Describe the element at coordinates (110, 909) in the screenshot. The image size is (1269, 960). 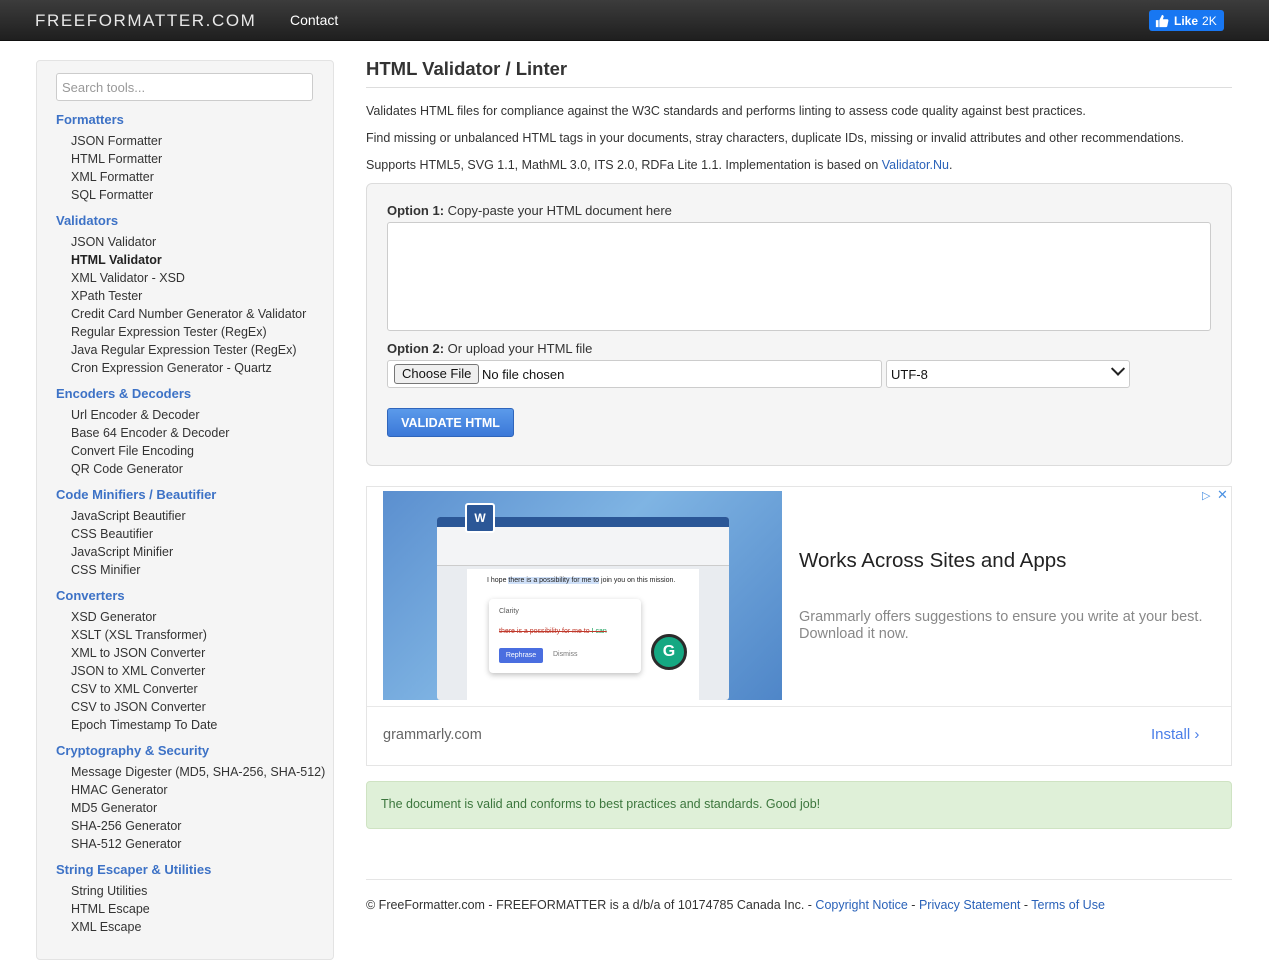
I see `sidebar-item-html-escape: HTML Escape` at that location.